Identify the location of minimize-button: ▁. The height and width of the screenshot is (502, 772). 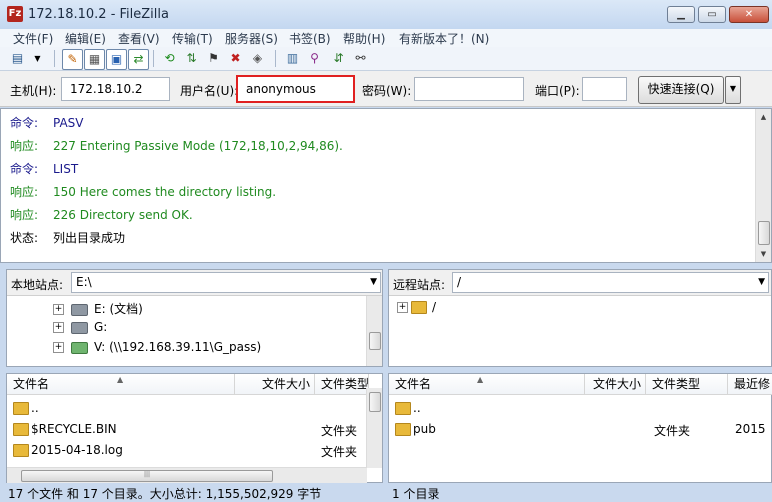
(681, 14).